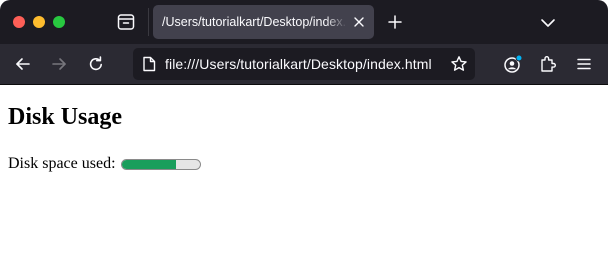  Describe the element at coordinates (548, 22) in the screenshot. I see `chevron-down-icon` at that location.